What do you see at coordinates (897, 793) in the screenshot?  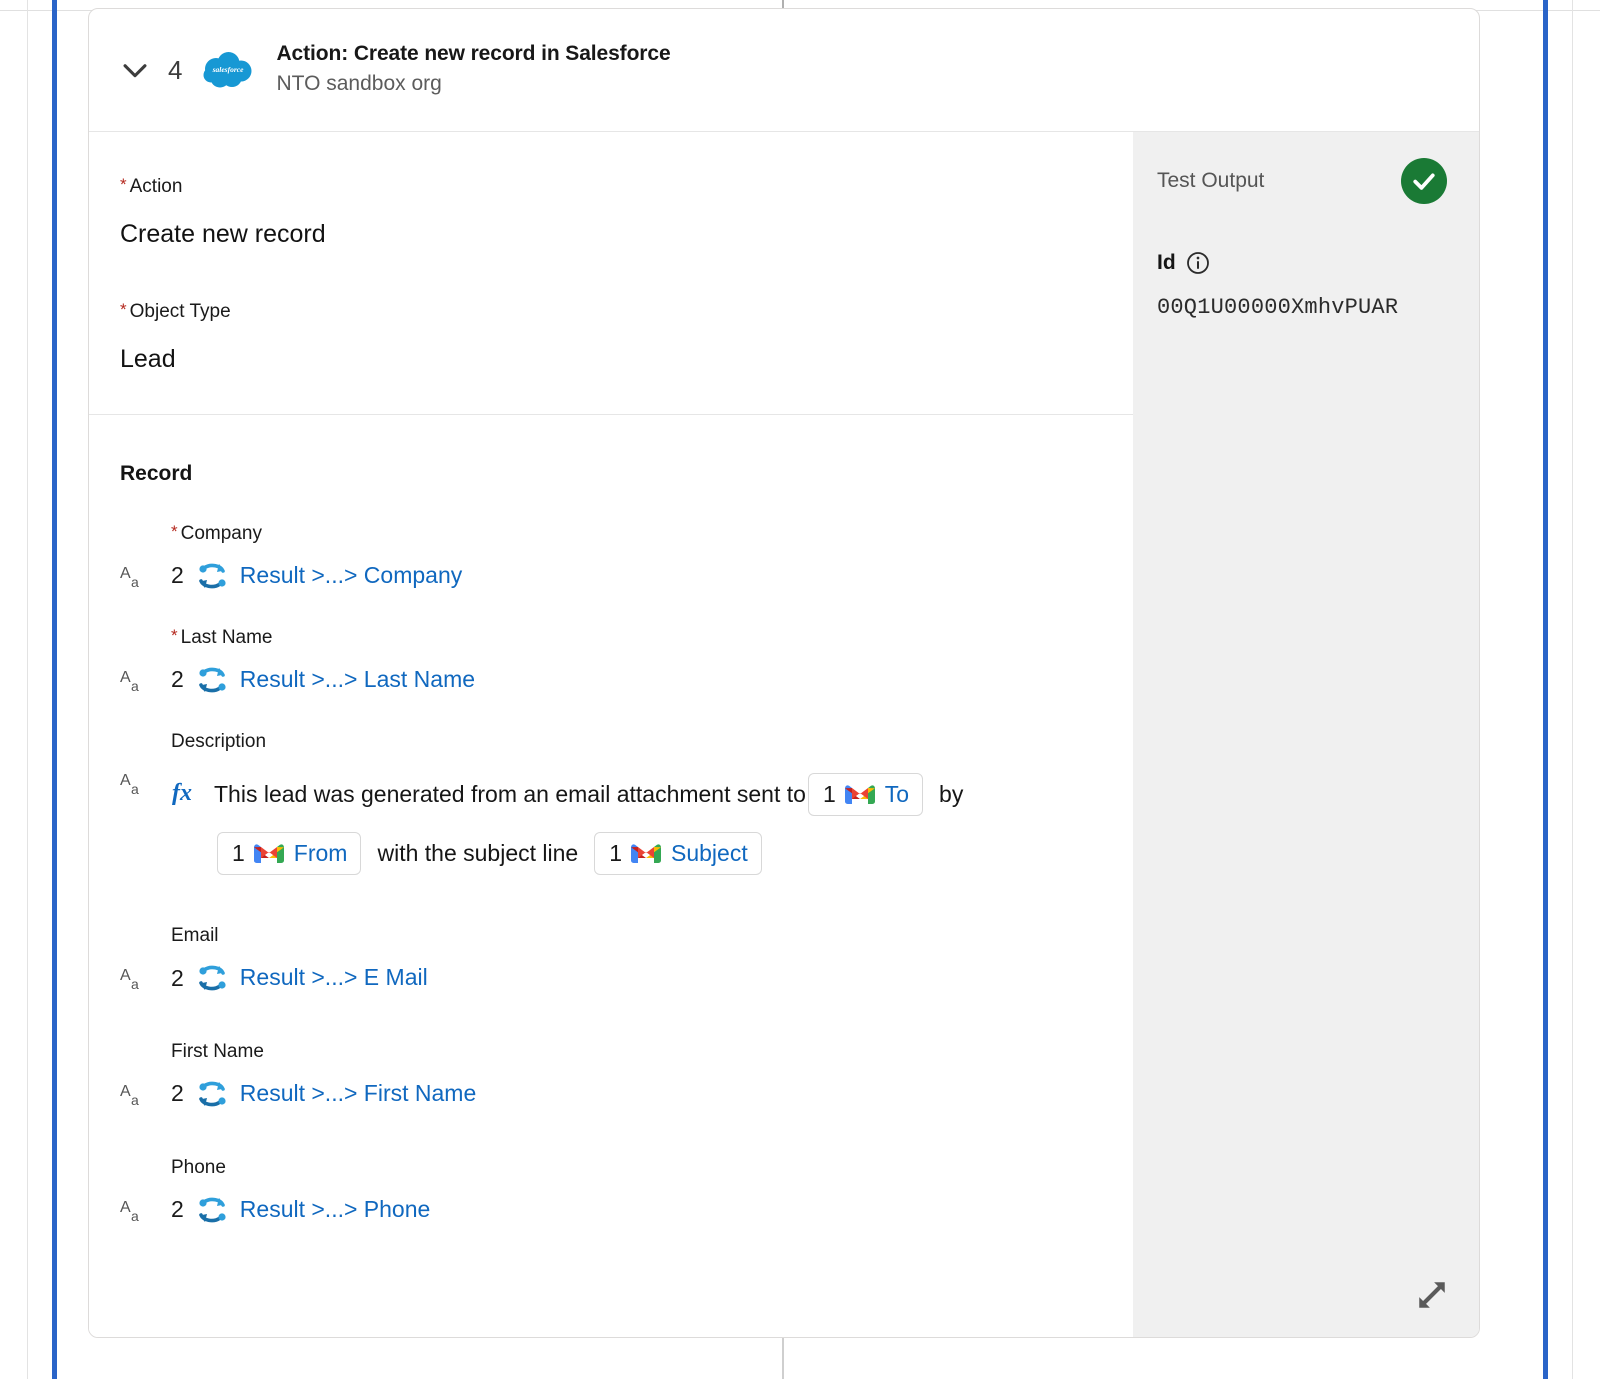 I see `token-label: To` at bounding box center [897, 793].